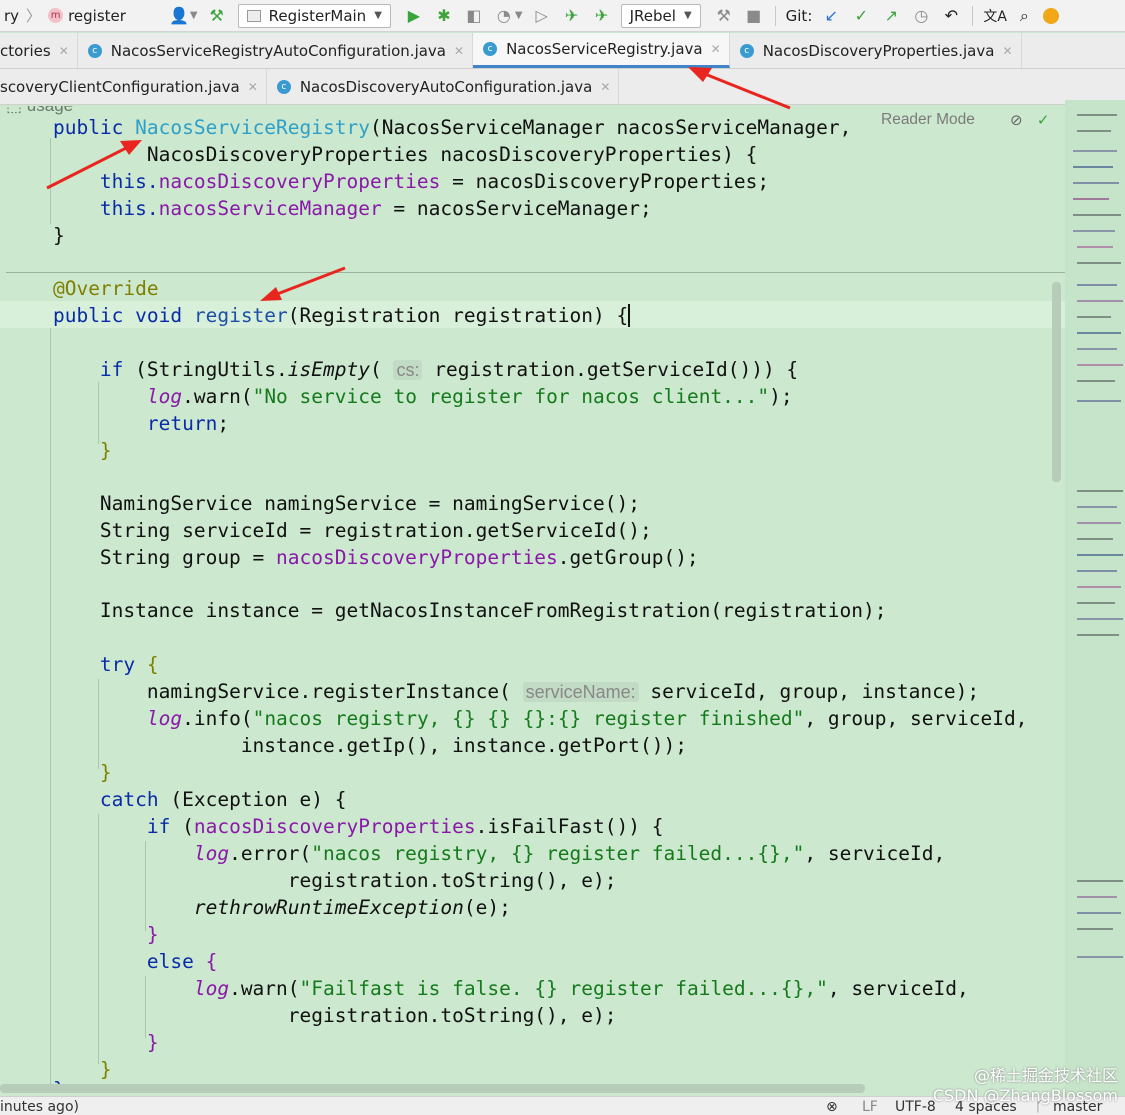  Describe the element at coordinates (628, 557) in the screenshot. I see `code-token: .getGroup();` at that location.